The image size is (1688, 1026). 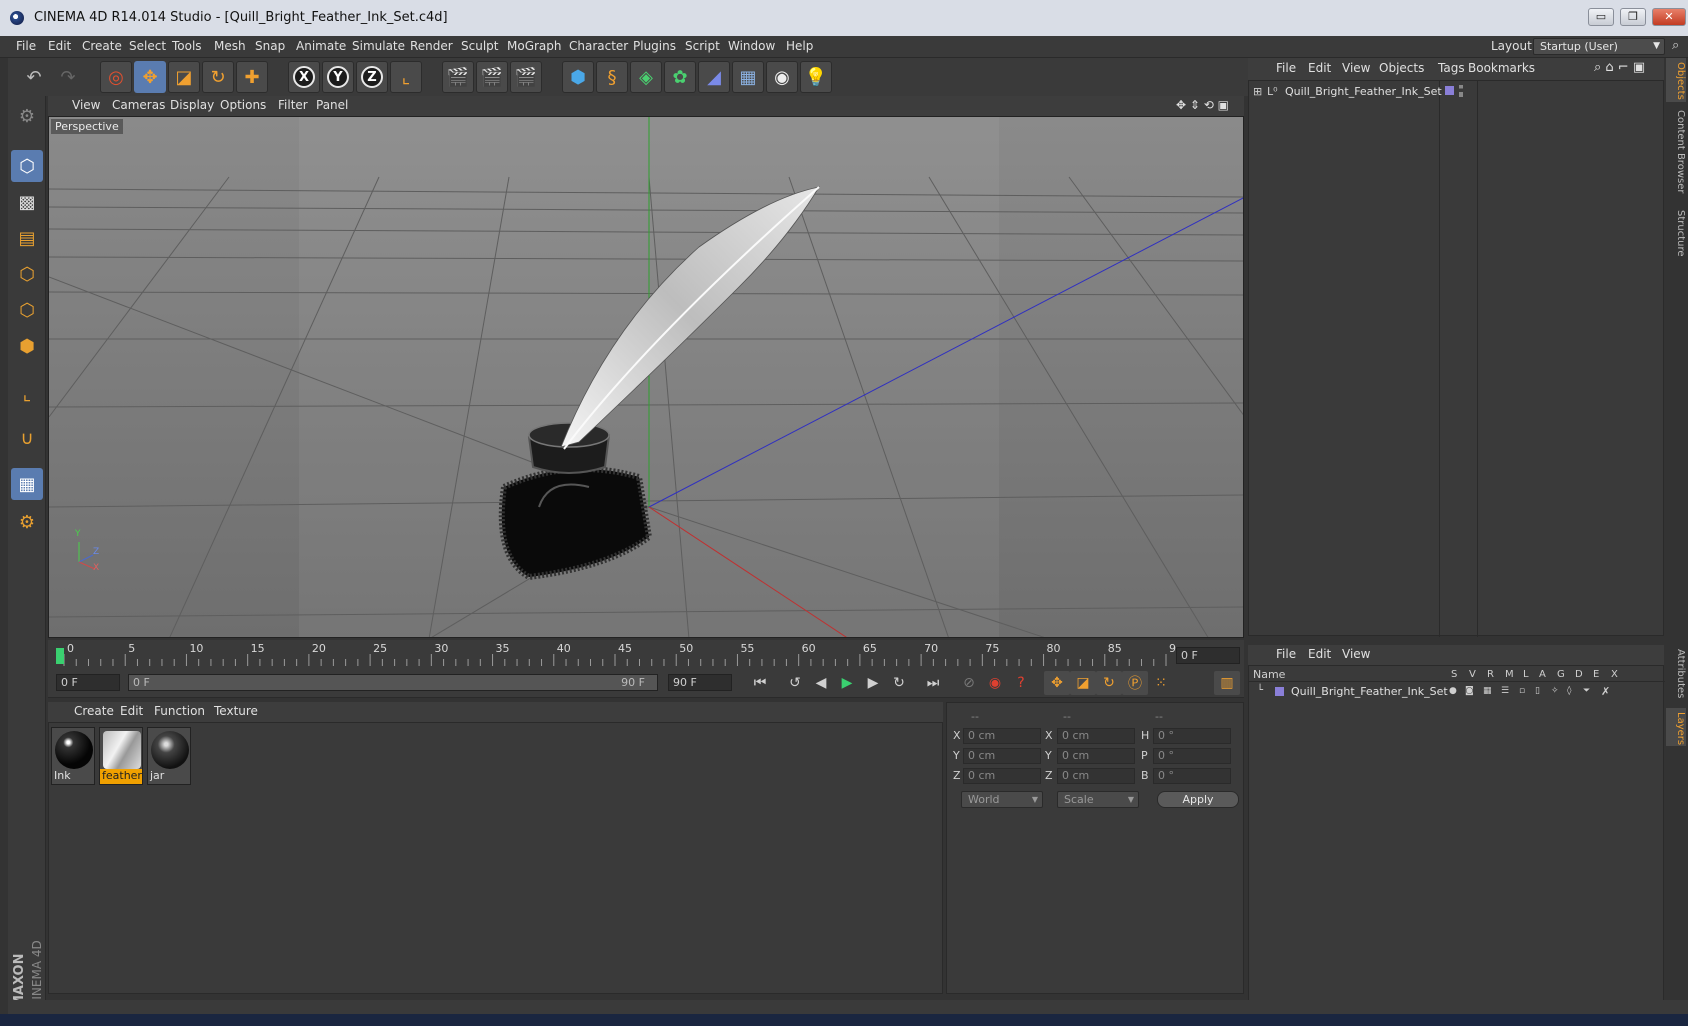 What do you see at coordinates (1453, 691) in the screenshot?
I see `solo-toggle-icon: ●` at bounding box center [1453, 691].